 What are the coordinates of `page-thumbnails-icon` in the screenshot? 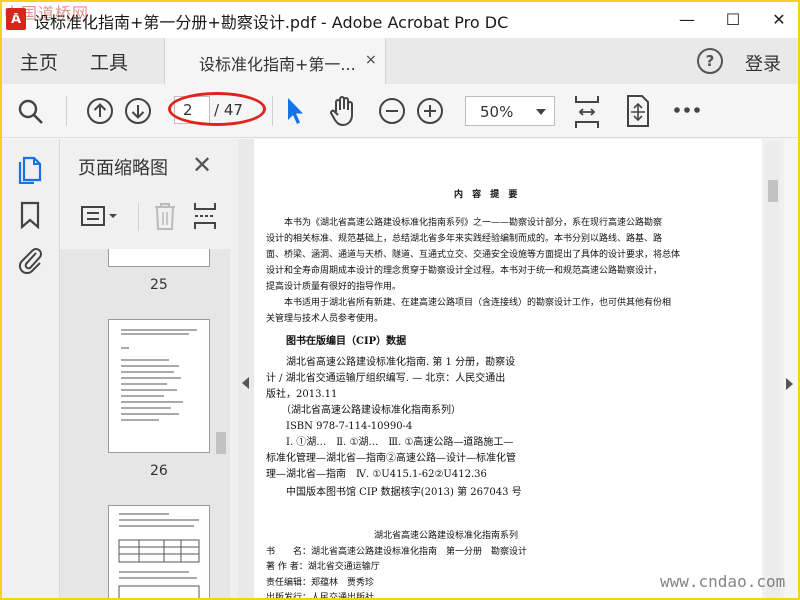 It's located at (30, 169).